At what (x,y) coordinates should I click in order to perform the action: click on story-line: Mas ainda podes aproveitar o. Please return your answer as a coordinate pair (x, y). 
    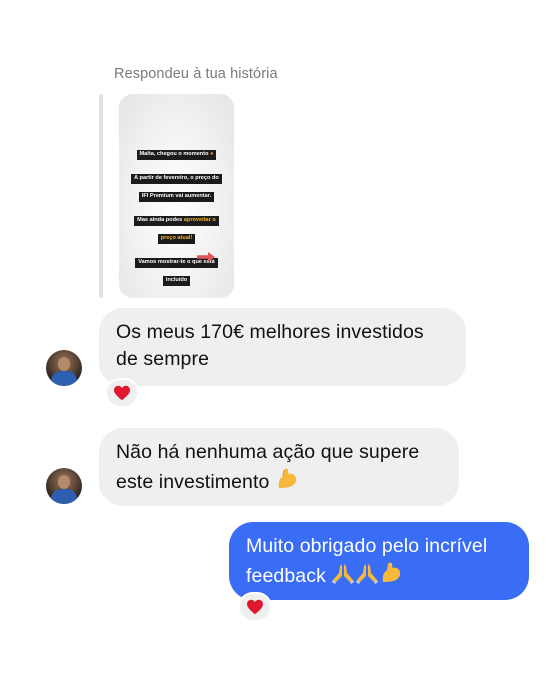
    Looking at the image, I should click on (176, 220).